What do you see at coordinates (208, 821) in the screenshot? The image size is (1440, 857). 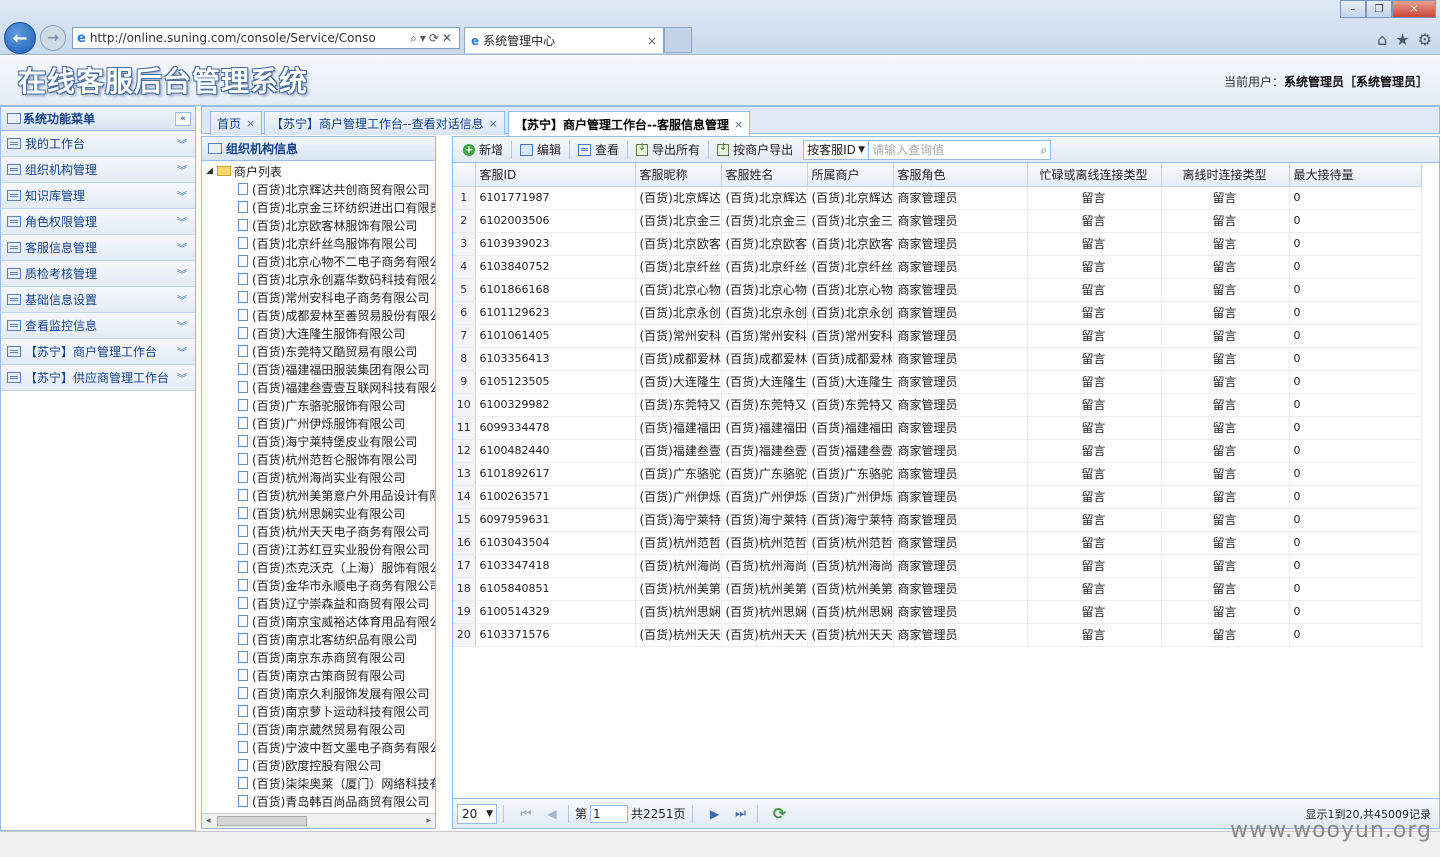 I see `scroll-left-icon: ◂` at bounding box center [208, 821].